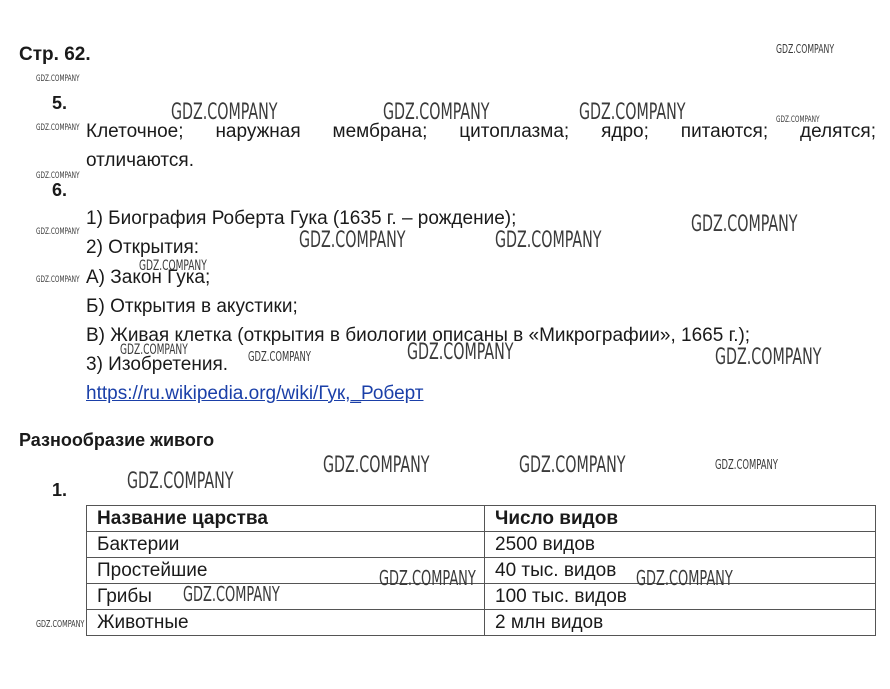 The width and height of the screenshot is (890, 689). Describe the element at coordinates (285, 518) in the screenshot. I see `column-header-kingdom: Название царства` at that location.